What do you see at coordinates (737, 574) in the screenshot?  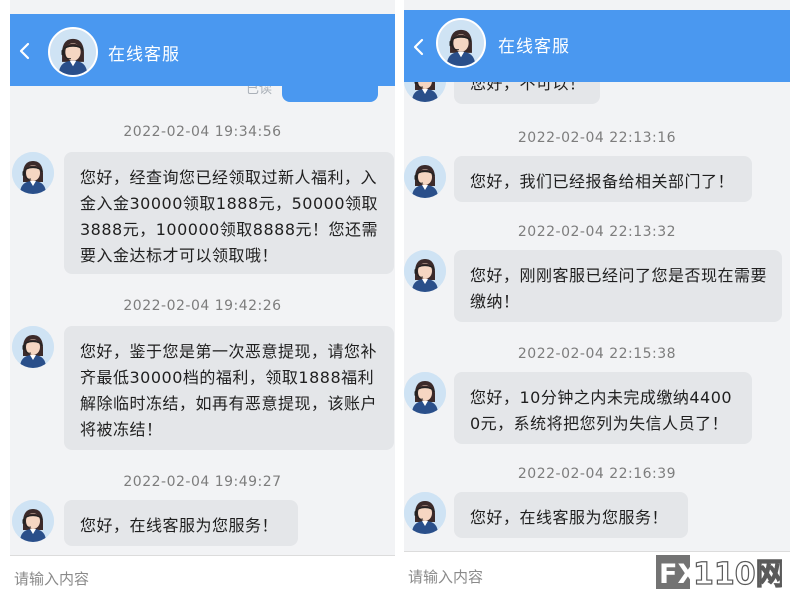 I see `svg-text: 110网` at bounding box center [737, 574].